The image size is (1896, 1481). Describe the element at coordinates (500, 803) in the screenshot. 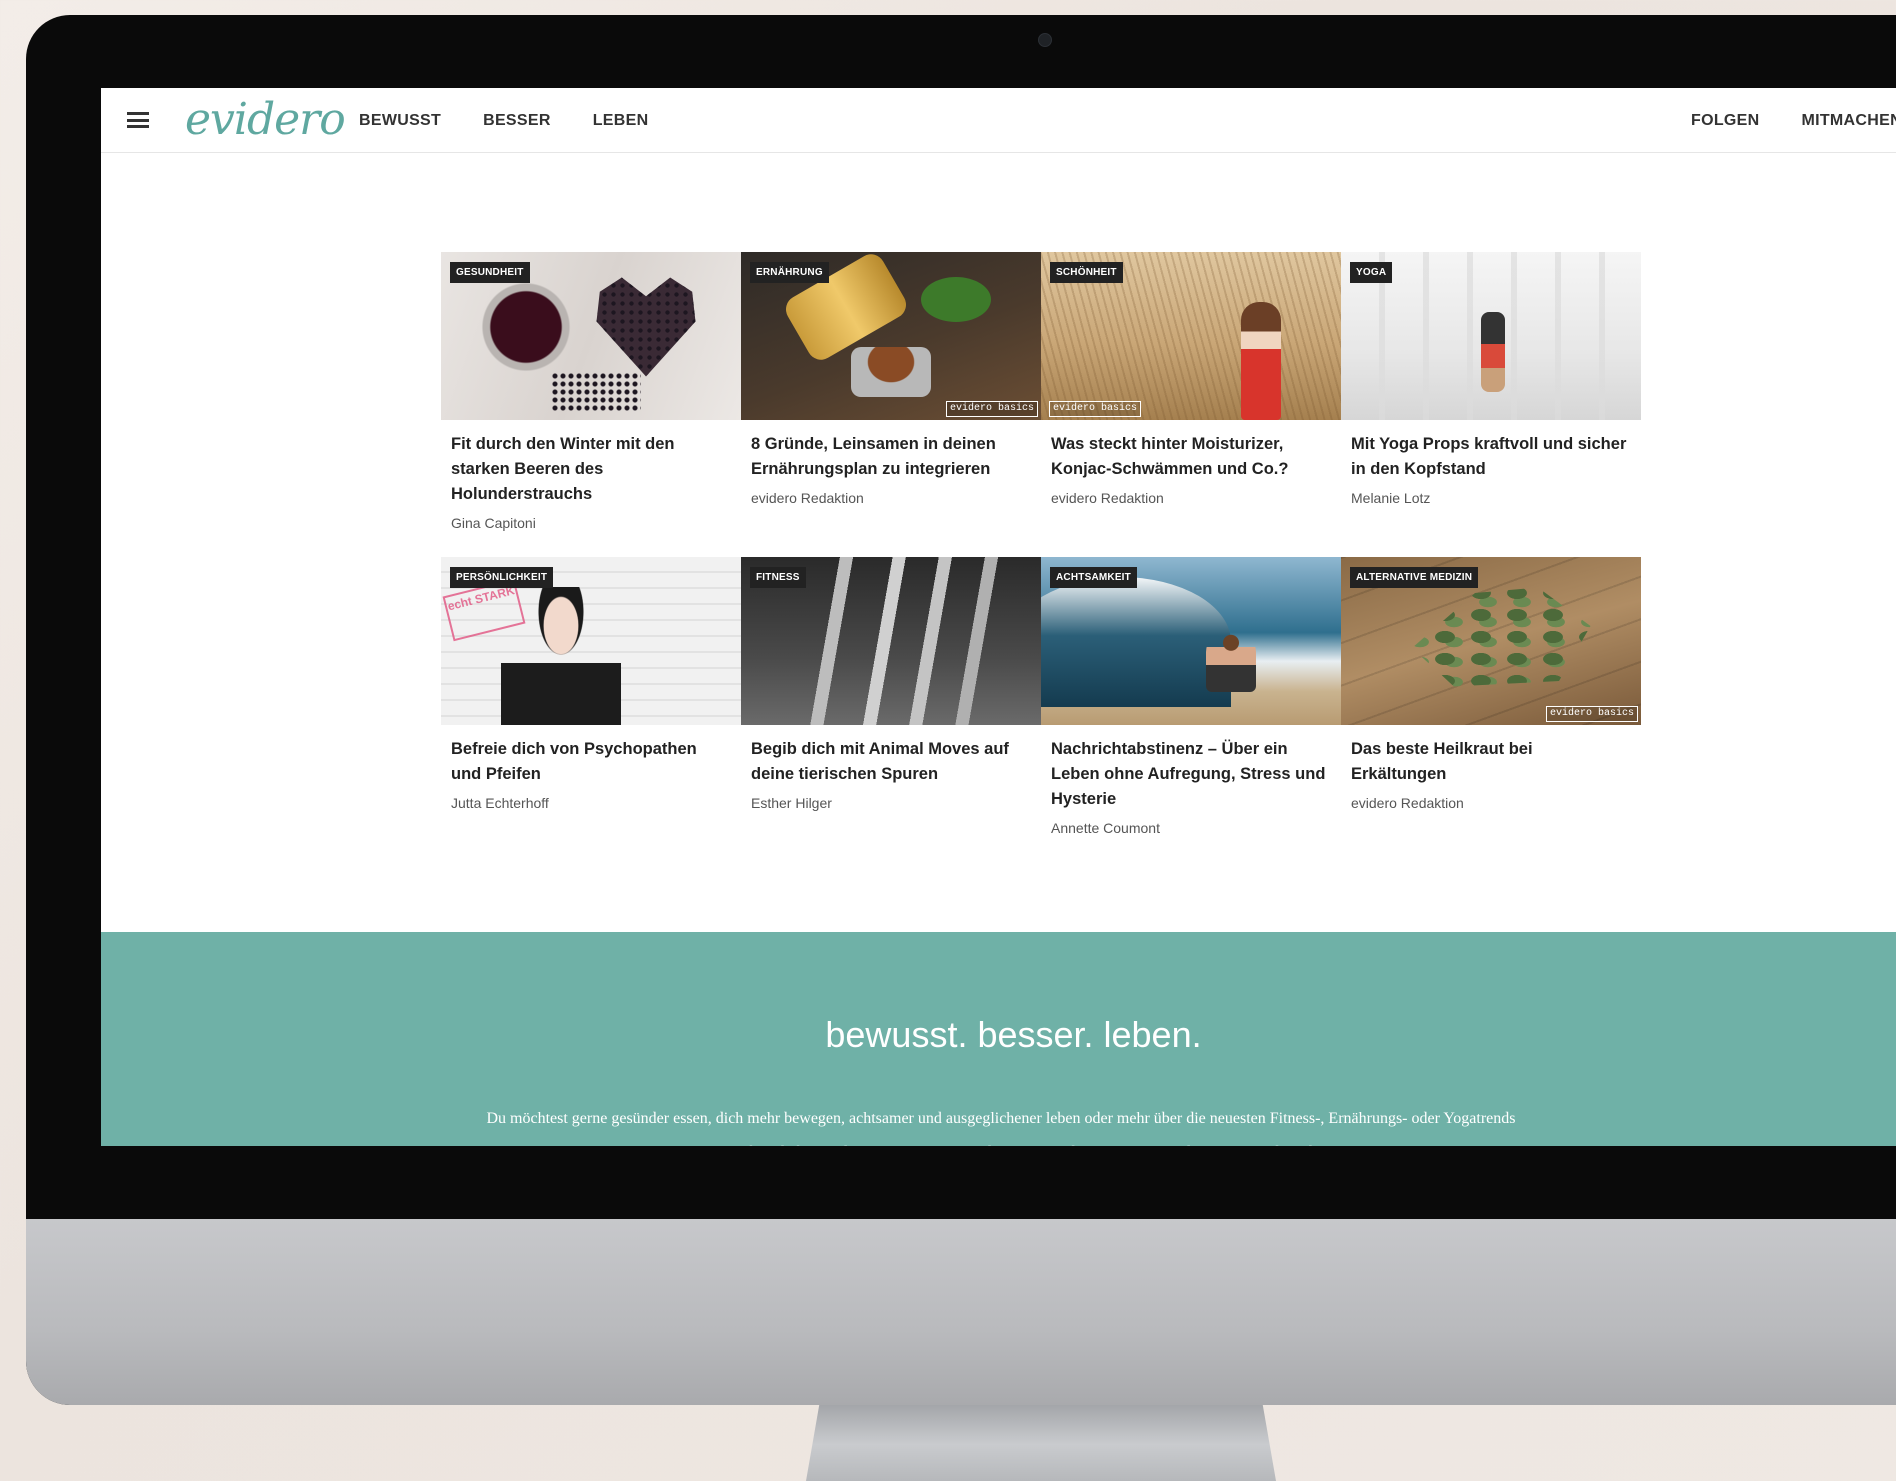

I see `article-author: Jutta Echterhoff` at that location.